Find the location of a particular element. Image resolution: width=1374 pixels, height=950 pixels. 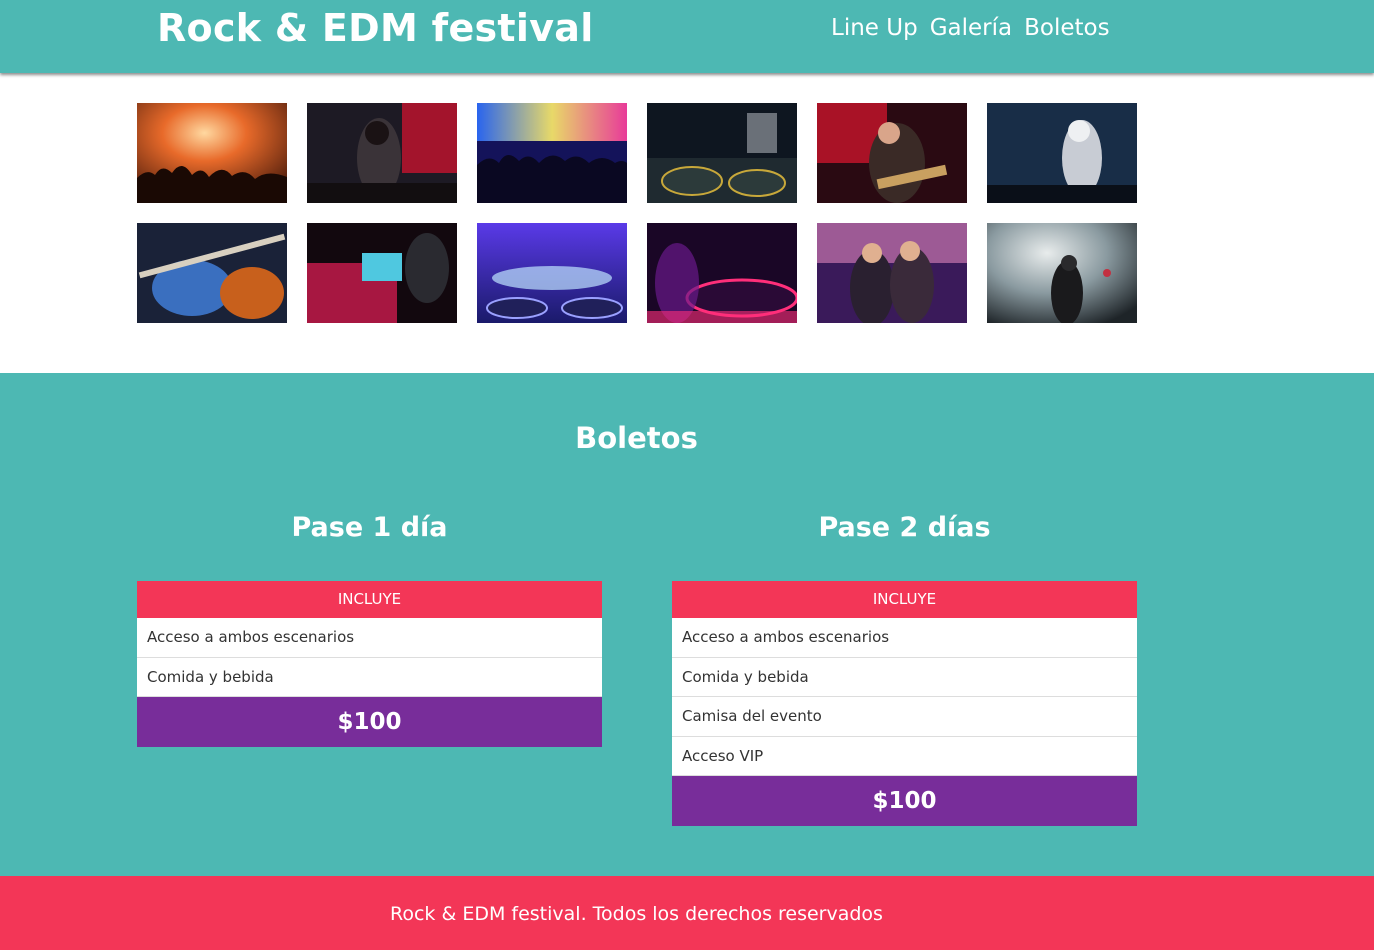

ticket-plan-1-day: Pase 1 día is located at coordinates (369, 528).